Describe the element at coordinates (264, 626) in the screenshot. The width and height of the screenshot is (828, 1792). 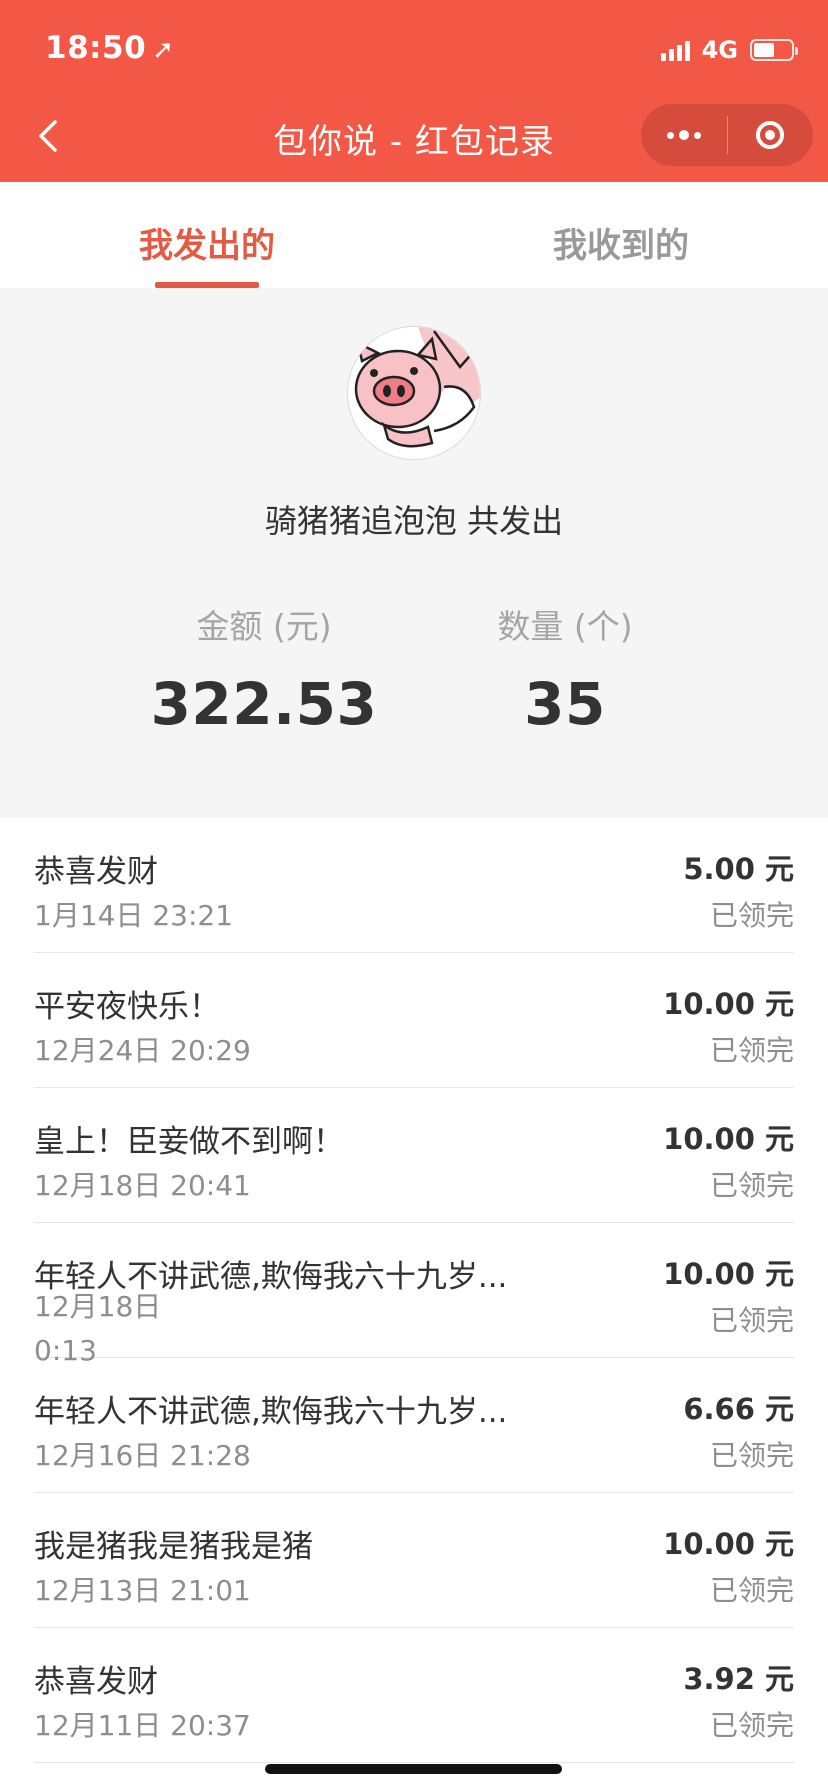
I see `amount-label: 金额 (元)` at that location.